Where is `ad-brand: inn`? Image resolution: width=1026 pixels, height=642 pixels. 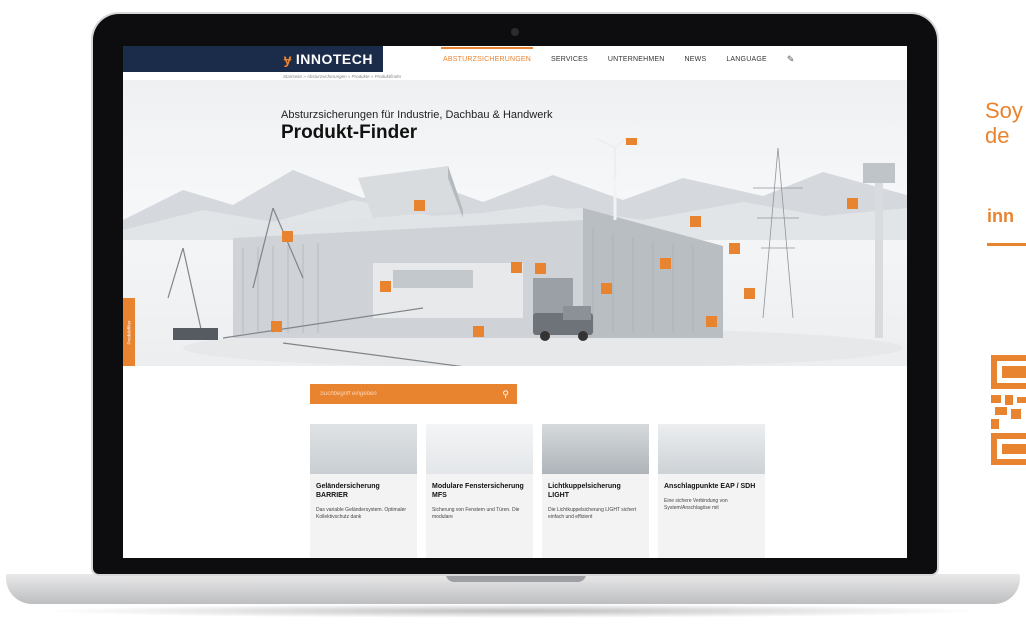
ad-brand: inn is located at coordinates (1000, 216).